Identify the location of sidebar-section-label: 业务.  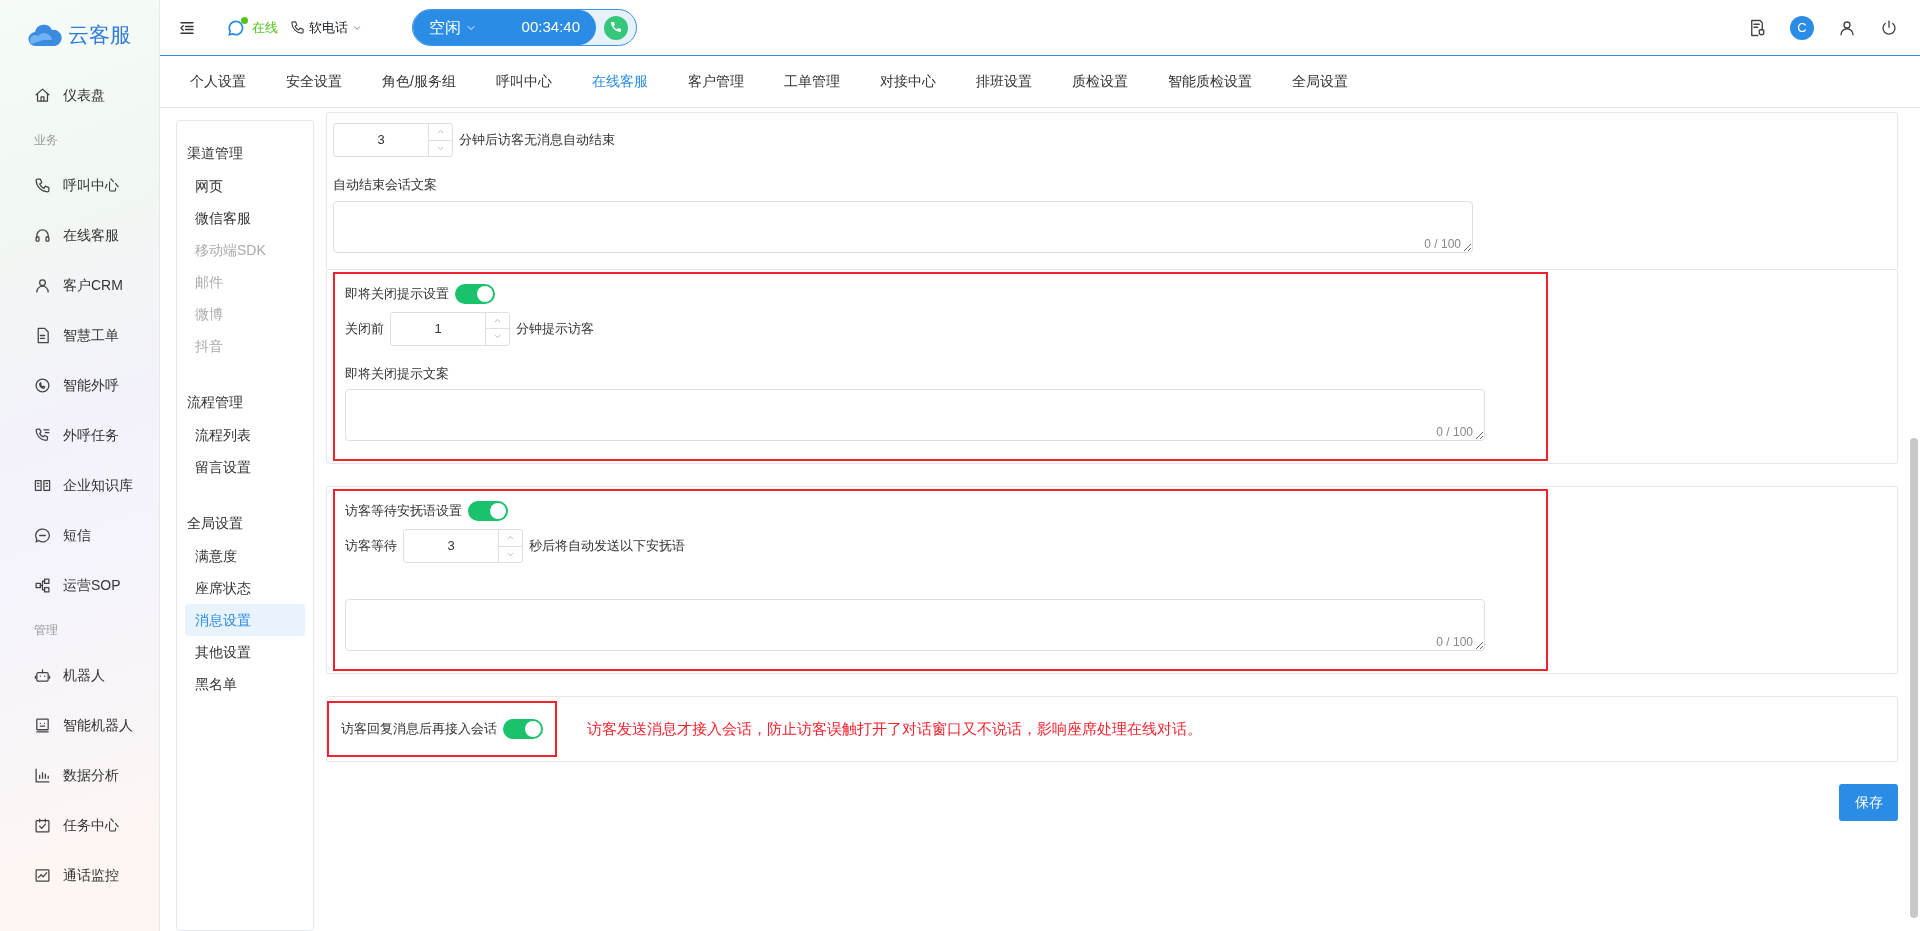
(46, 140).